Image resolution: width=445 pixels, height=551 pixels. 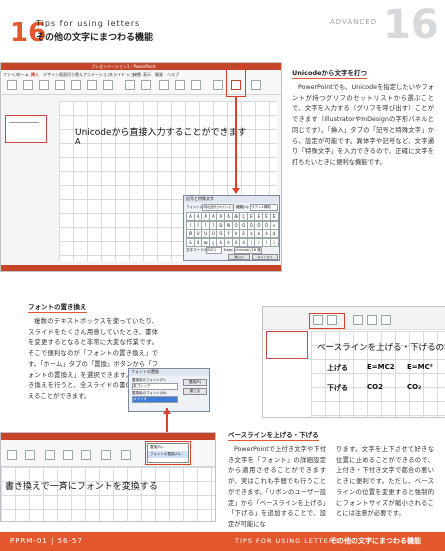 I want to click on drawing-icon, so click(x=86, y=455).